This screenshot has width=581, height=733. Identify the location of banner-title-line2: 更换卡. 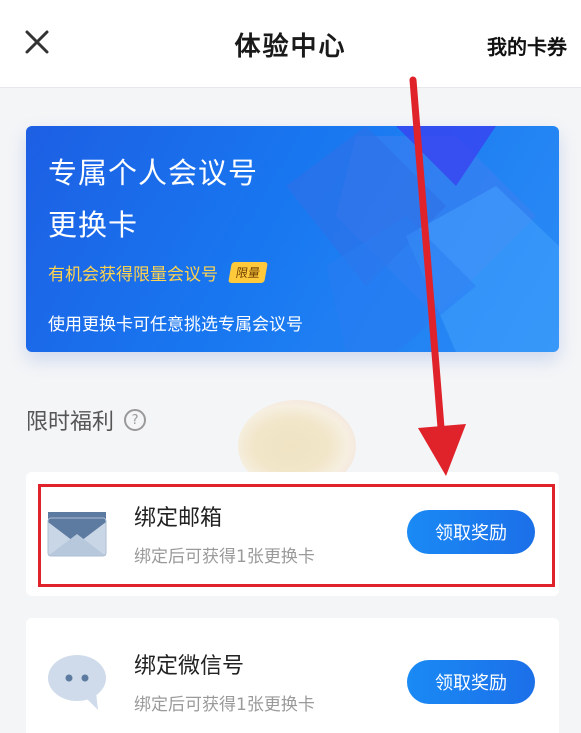
(93, 225).